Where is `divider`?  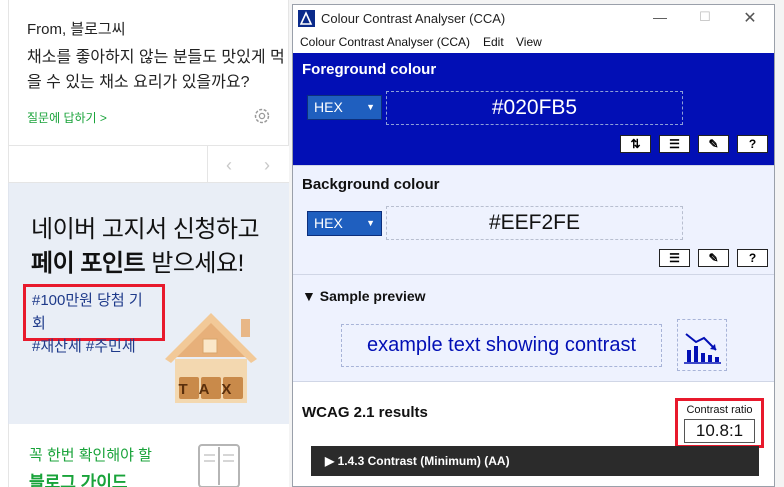
divider is located at coordinates (207, 164).